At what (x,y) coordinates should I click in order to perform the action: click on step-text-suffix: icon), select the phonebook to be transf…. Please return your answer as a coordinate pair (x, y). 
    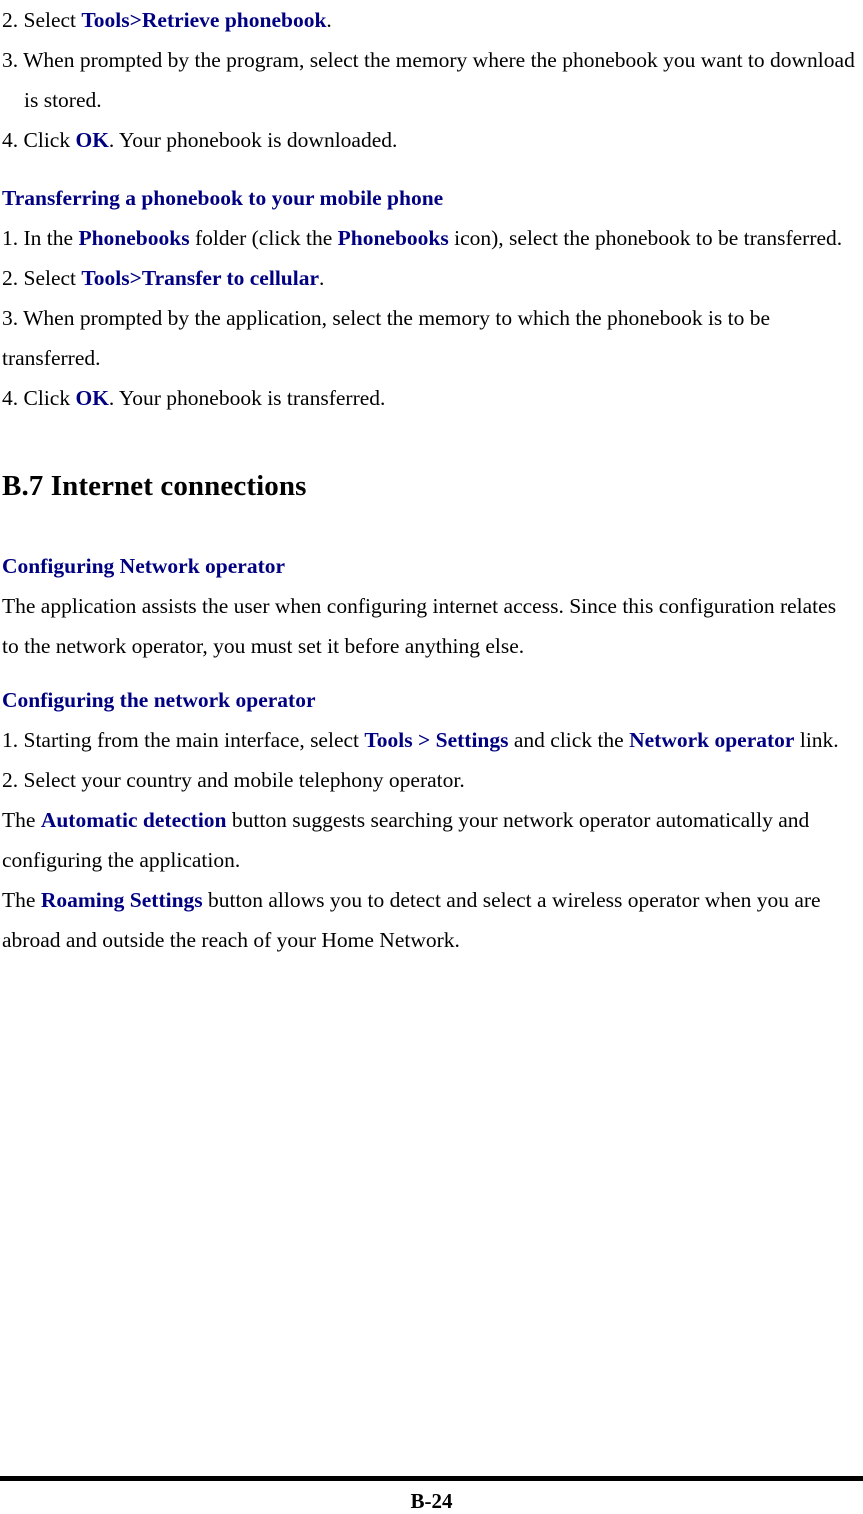
    Looking at the image, I should click on (645, 238).